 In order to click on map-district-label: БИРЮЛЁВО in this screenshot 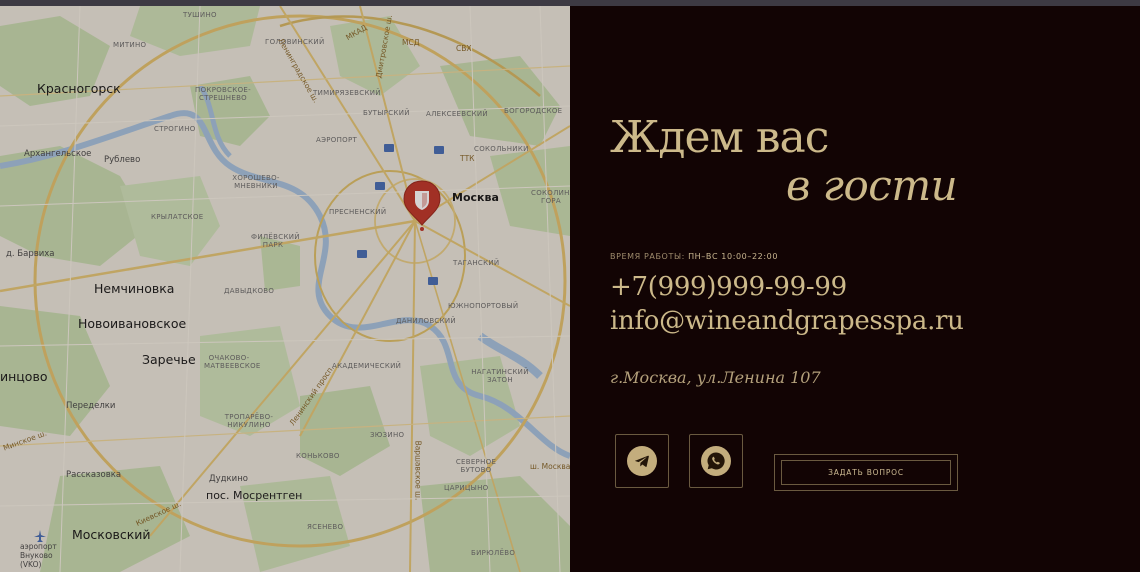, I will do `click(493, 553)`.